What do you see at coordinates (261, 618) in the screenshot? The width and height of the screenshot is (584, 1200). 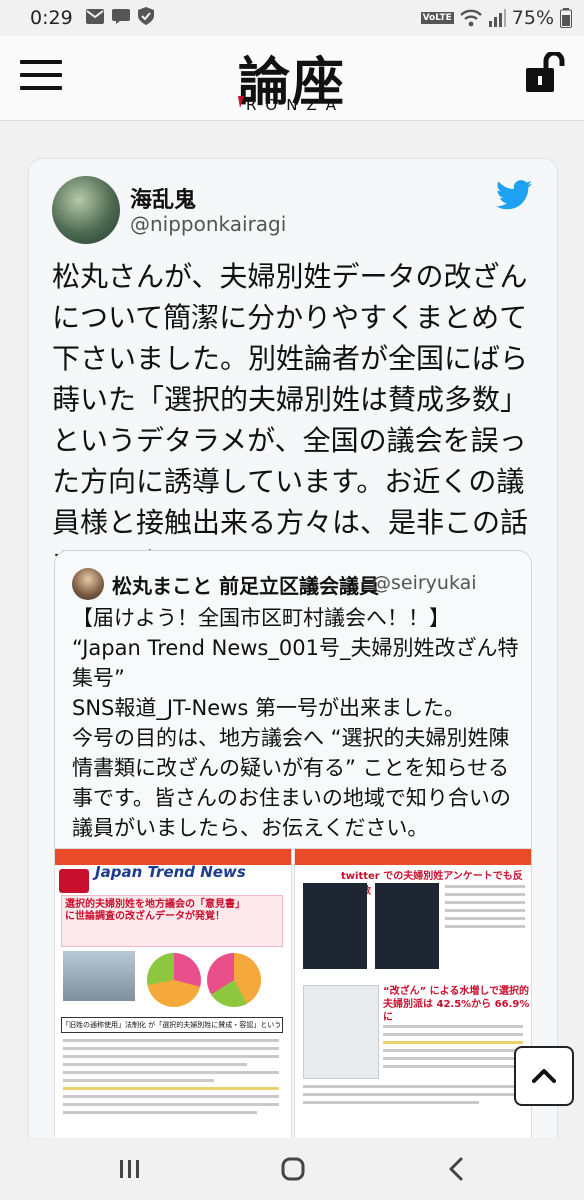 I see `quoted-line: 【届けよう！全国市区町村議会へ！！】` at bounding box center [261, 618].